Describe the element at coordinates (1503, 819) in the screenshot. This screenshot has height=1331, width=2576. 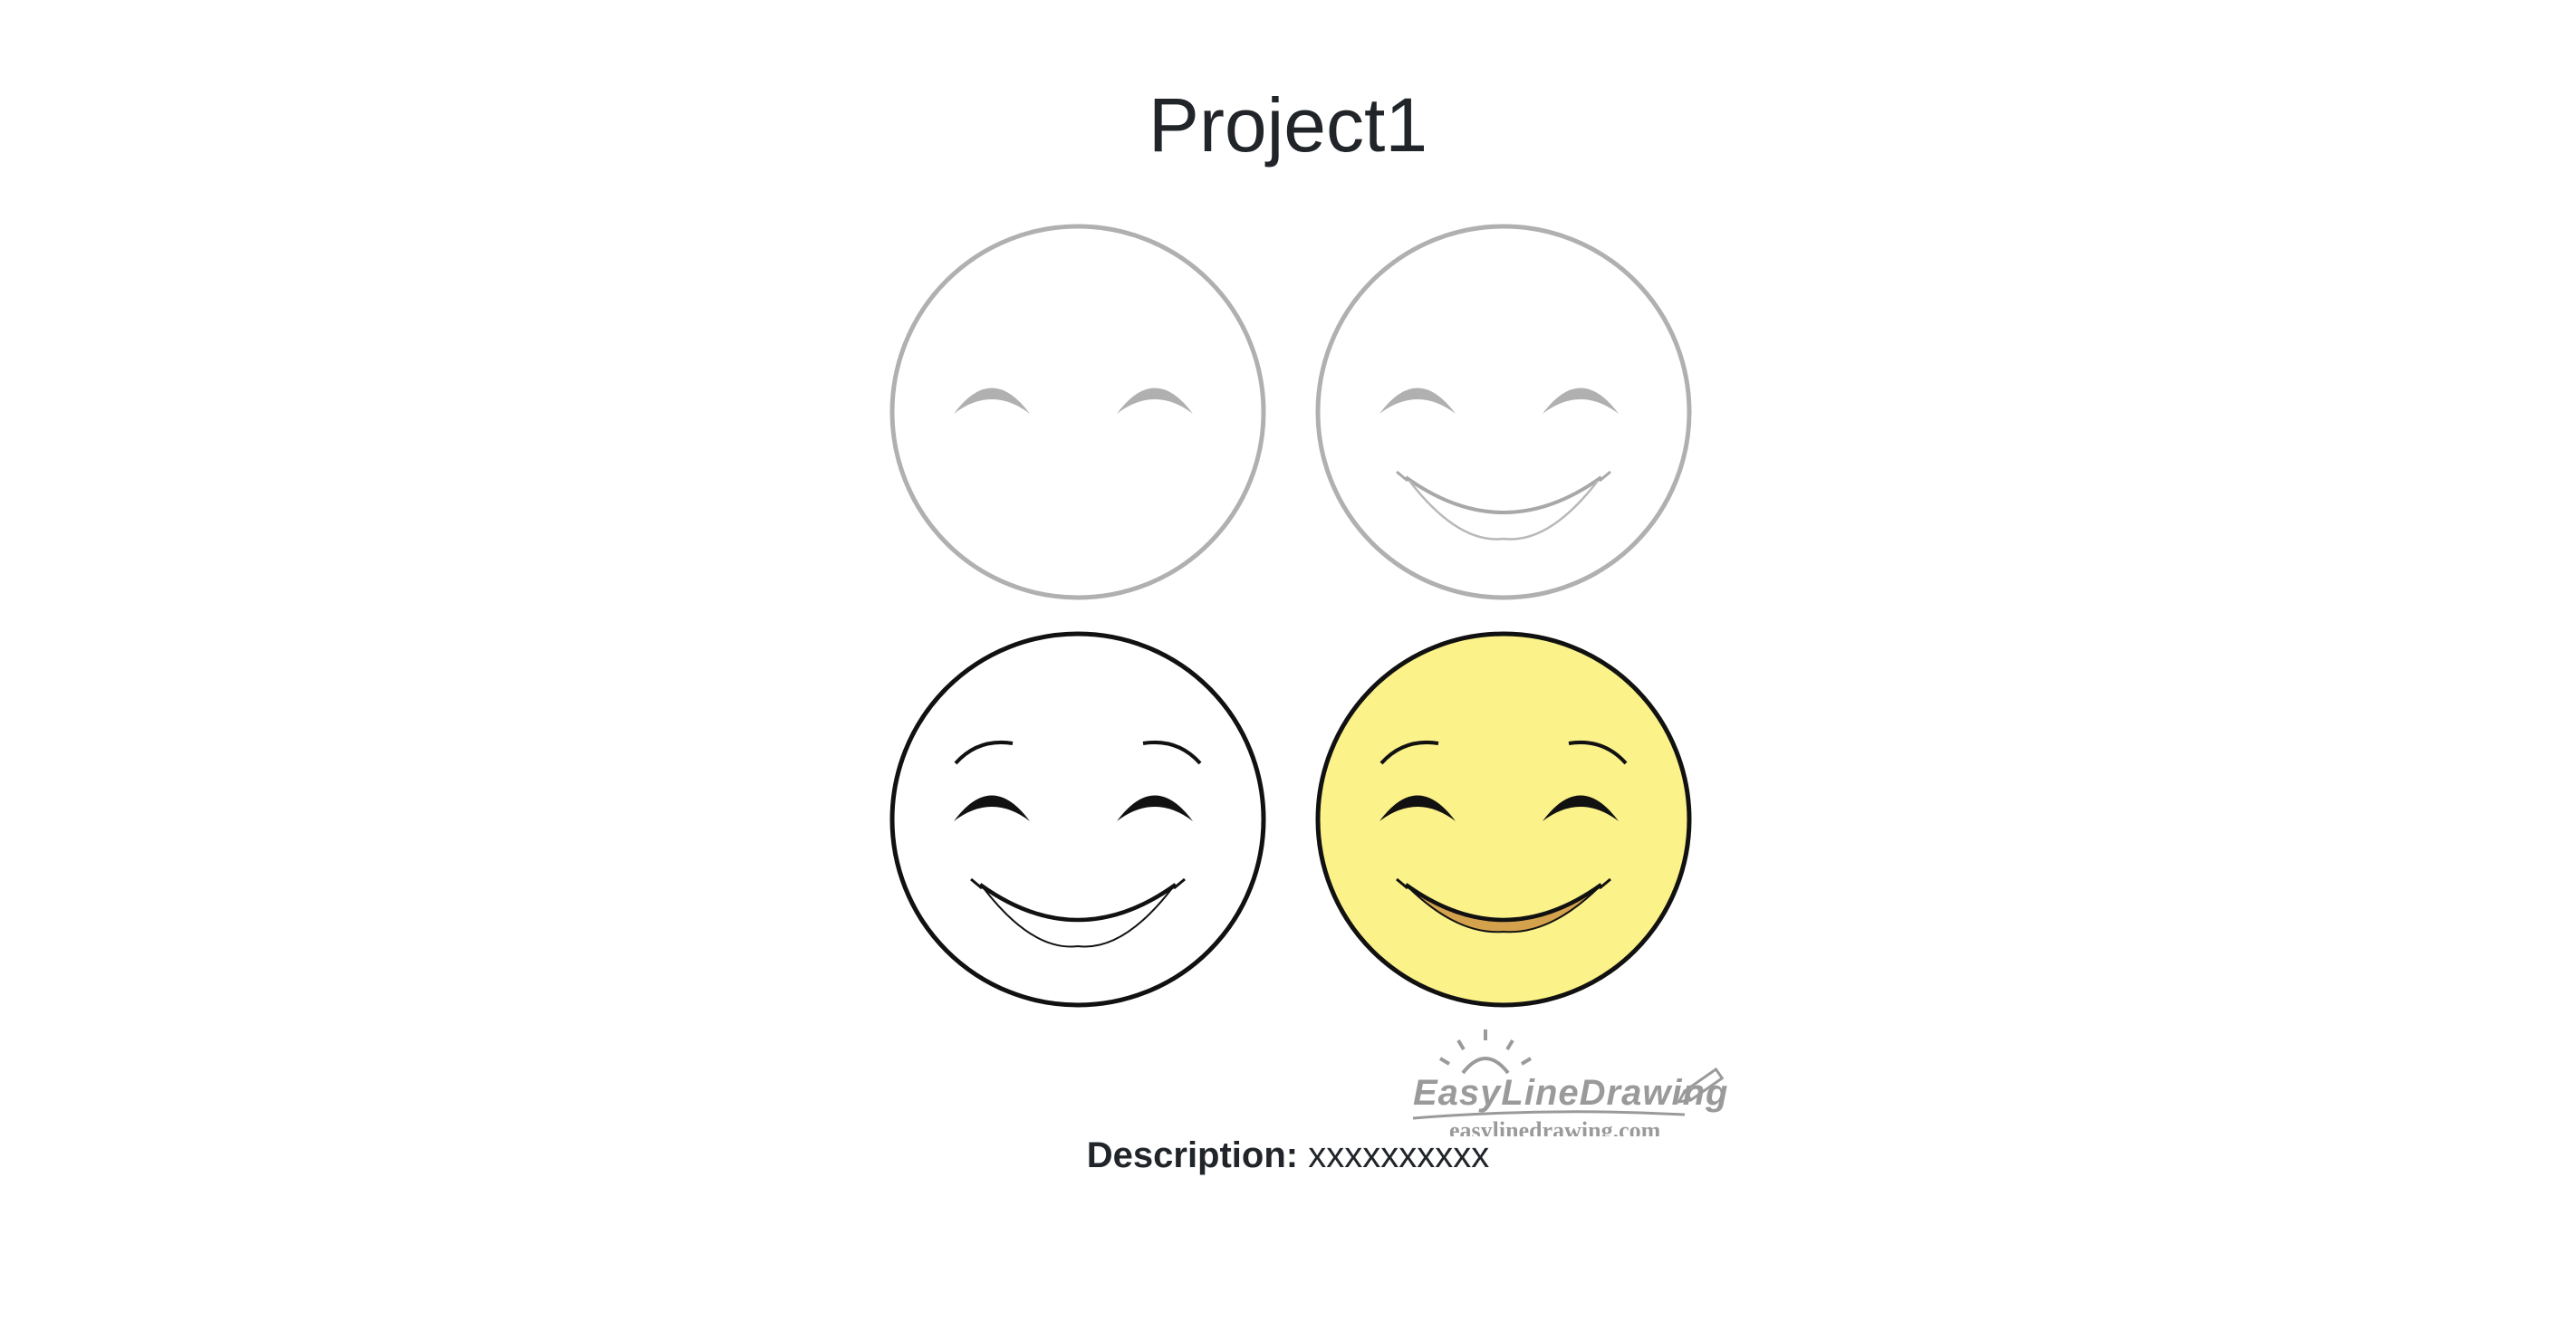
I see `smiley-step-4-icon` at that location.